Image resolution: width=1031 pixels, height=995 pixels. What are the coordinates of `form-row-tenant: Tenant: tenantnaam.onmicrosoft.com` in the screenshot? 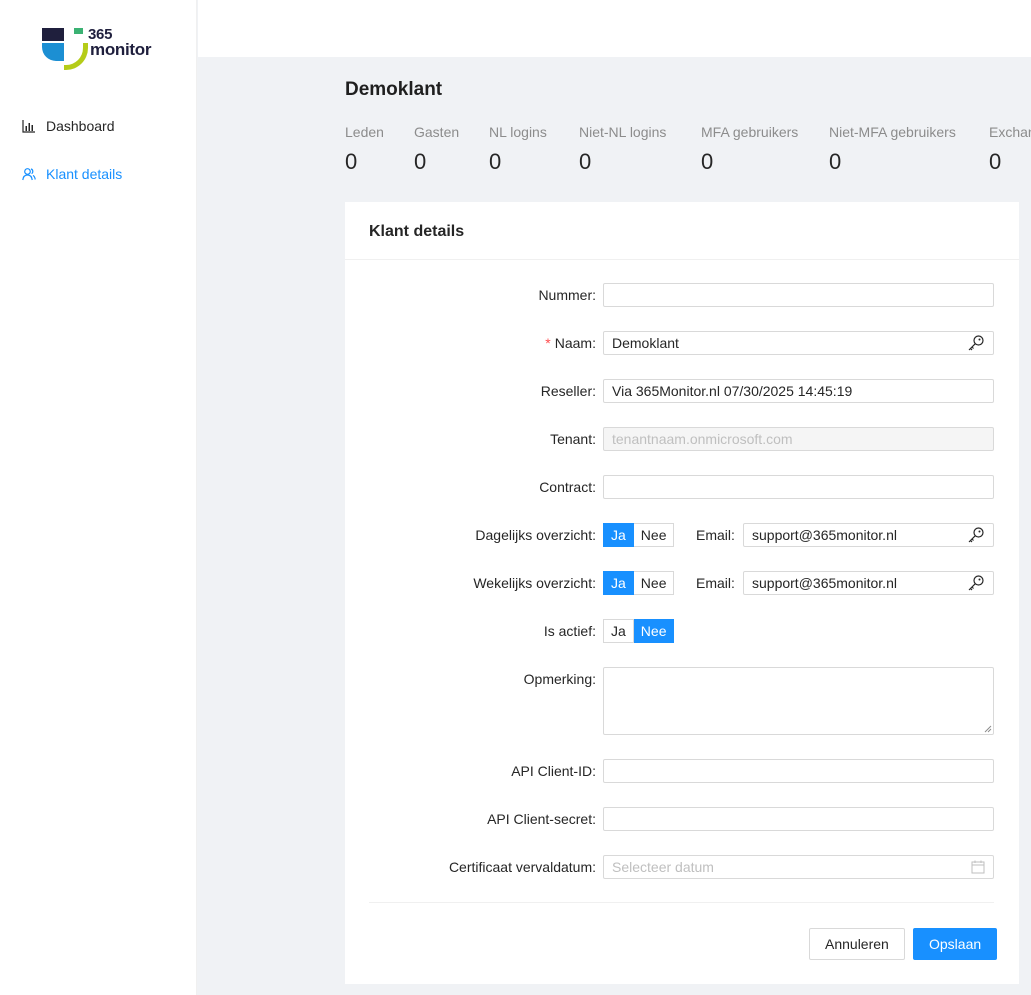 It's located at (682, 439).